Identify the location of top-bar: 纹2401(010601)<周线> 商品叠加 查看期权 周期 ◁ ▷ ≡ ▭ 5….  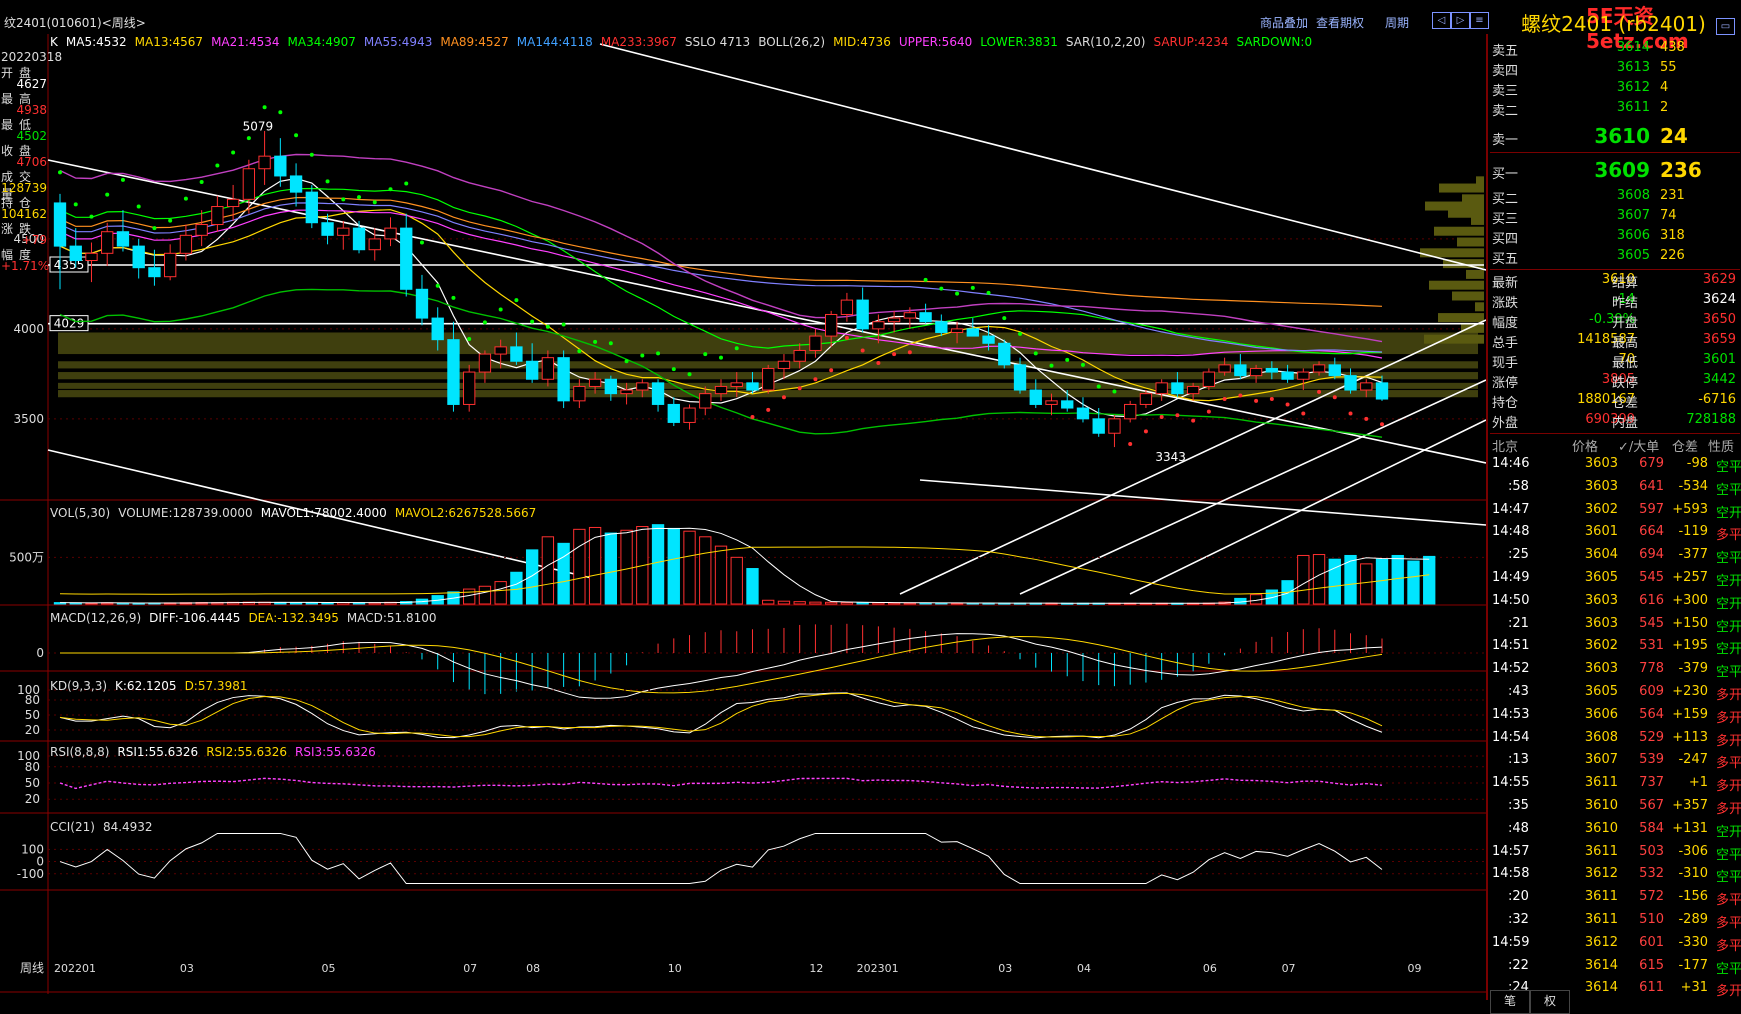
(870, 26).